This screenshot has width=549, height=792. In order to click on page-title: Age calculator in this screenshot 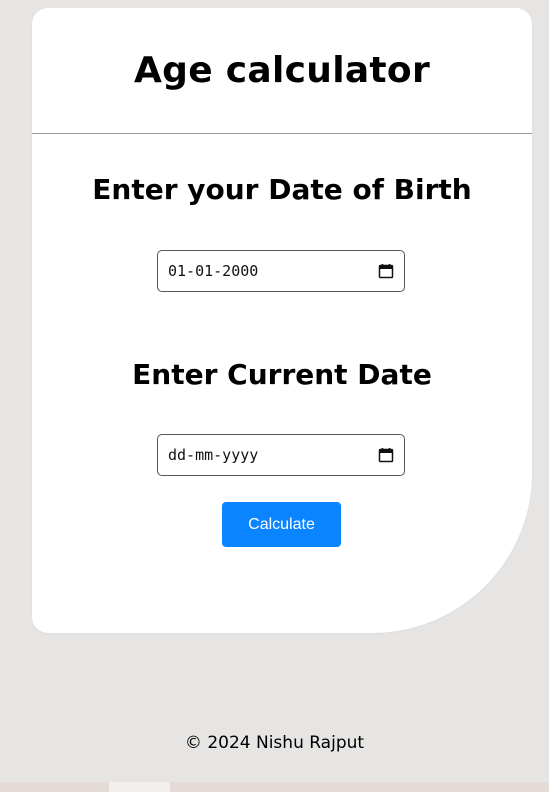, I will do `click(282, 70)`.